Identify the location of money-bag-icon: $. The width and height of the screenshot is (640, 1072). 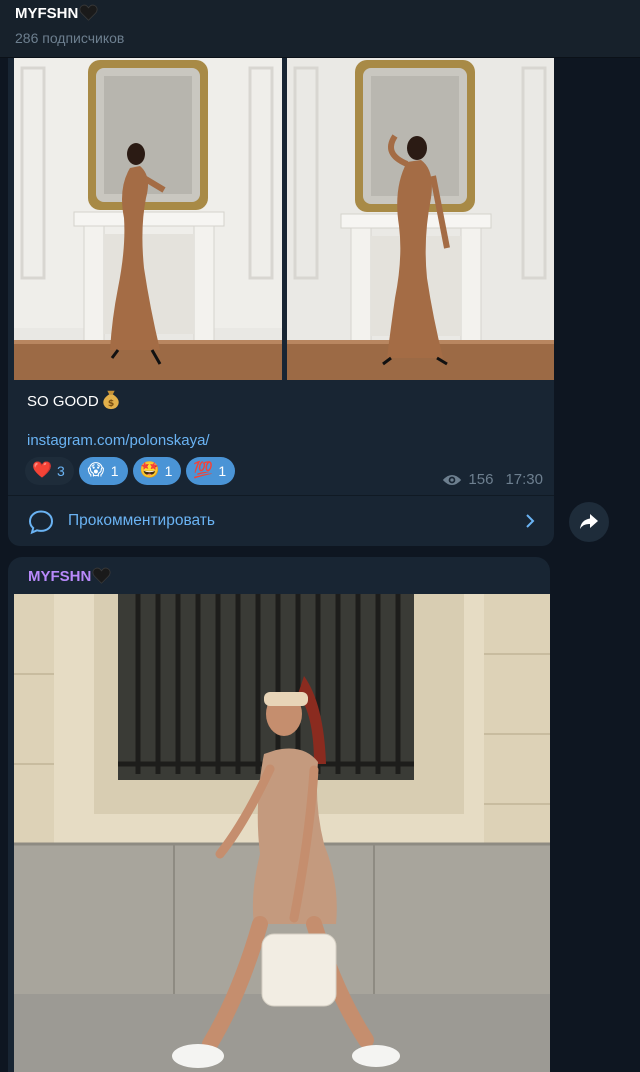
(110, 400).